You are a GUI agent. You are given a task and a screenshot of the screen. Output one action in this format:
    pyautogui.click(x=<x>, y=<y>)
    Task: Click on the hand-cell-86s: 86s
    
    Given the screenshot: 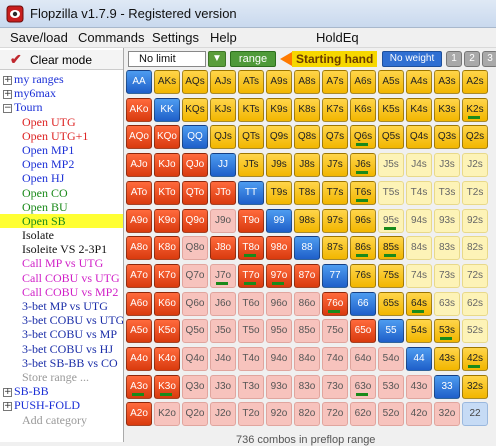 What is the action you would take?
    pyautogui.click(x=363, y=248)
    